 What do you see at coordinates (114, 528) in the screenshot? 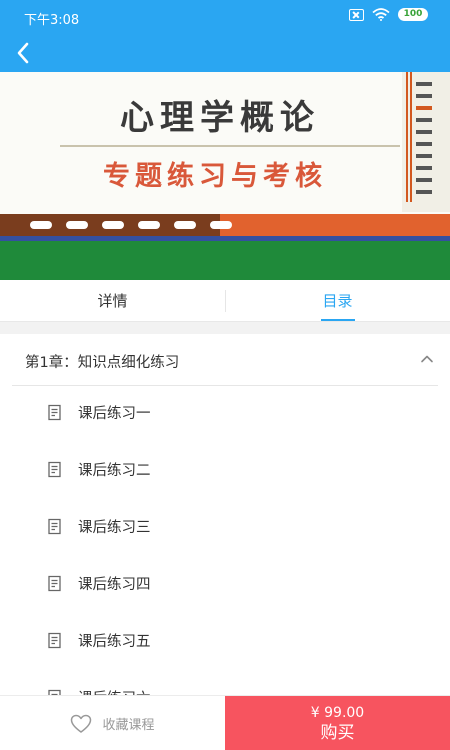
I see `lesson-label: 课后练习三` at bounding box center [114, 528].